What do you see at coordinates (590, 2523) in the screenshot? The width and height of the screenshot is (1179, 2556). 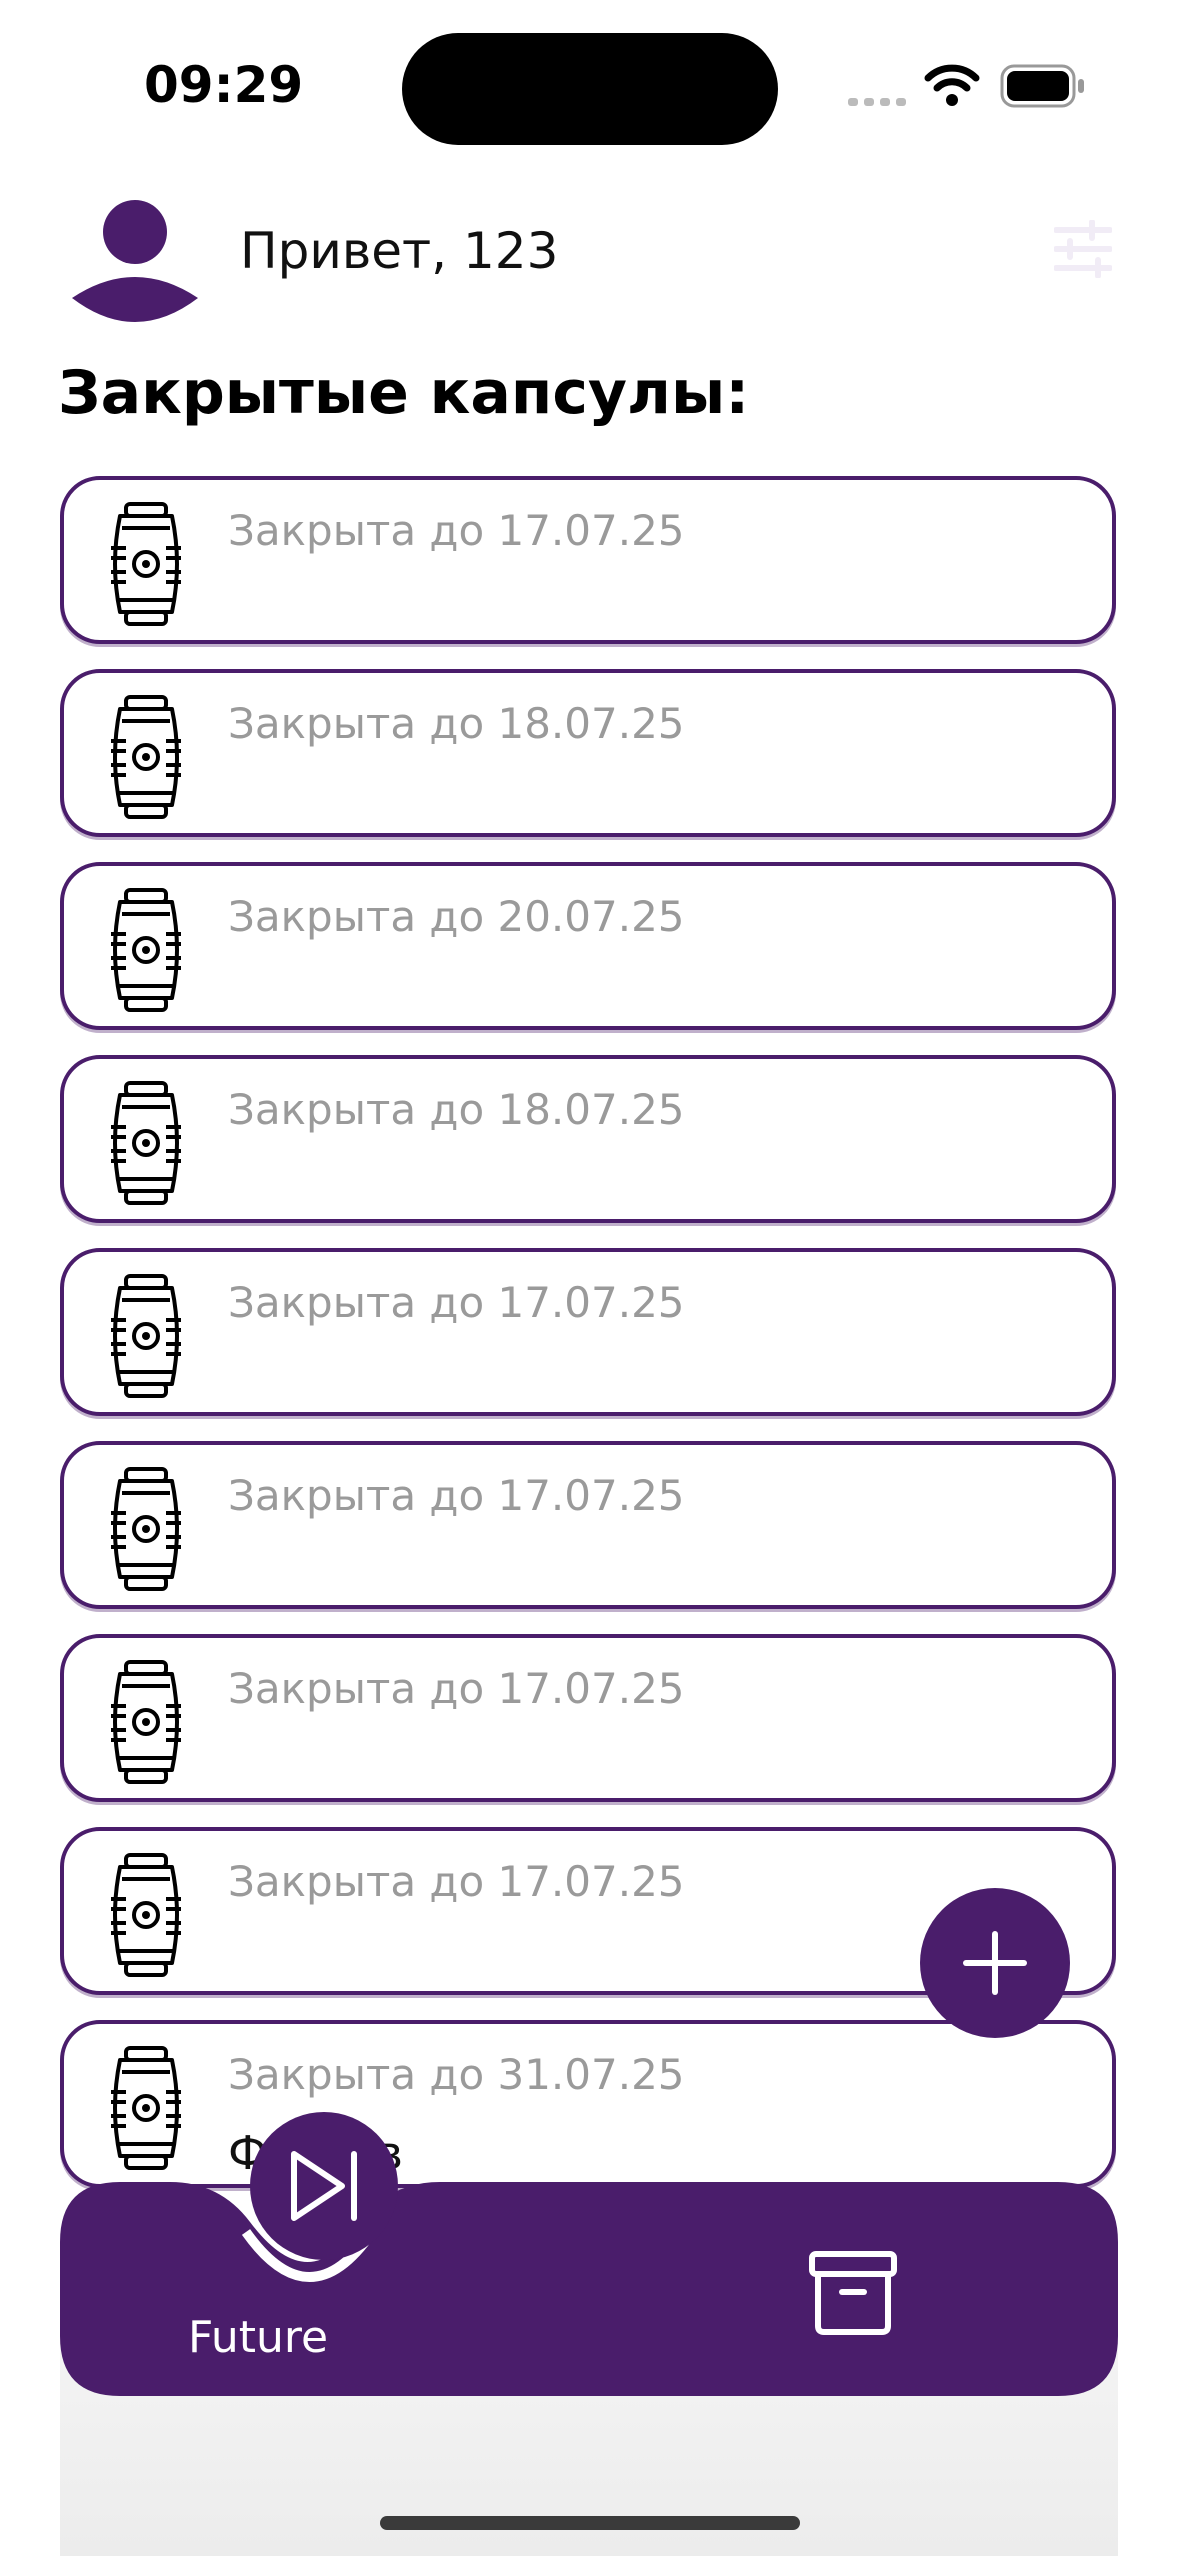 I see `home-indicator` at bounding box center [590, 2523].